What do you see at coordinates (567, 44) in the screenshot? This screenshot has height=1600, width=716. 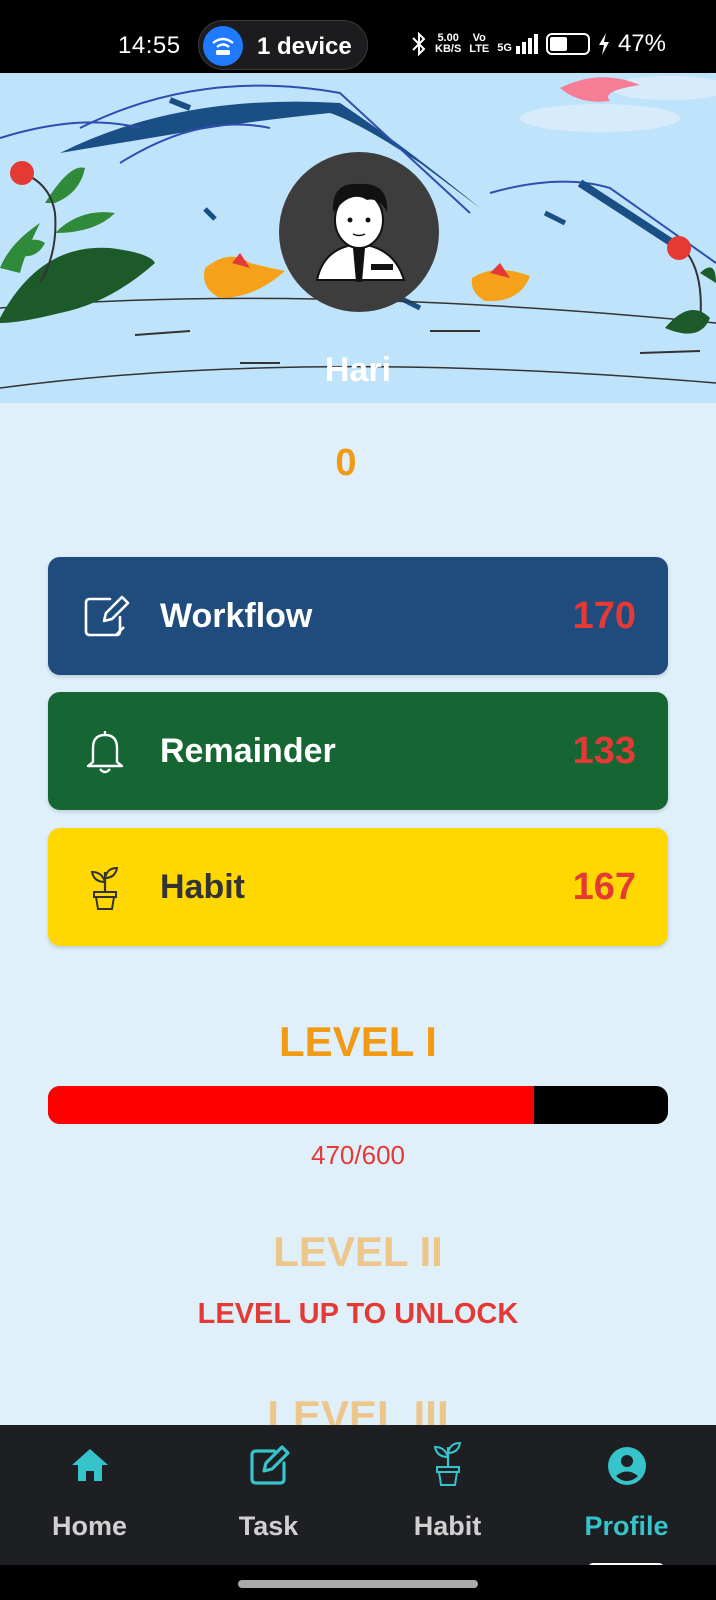 I see `battery-icon` at bounding box center [567, 44].